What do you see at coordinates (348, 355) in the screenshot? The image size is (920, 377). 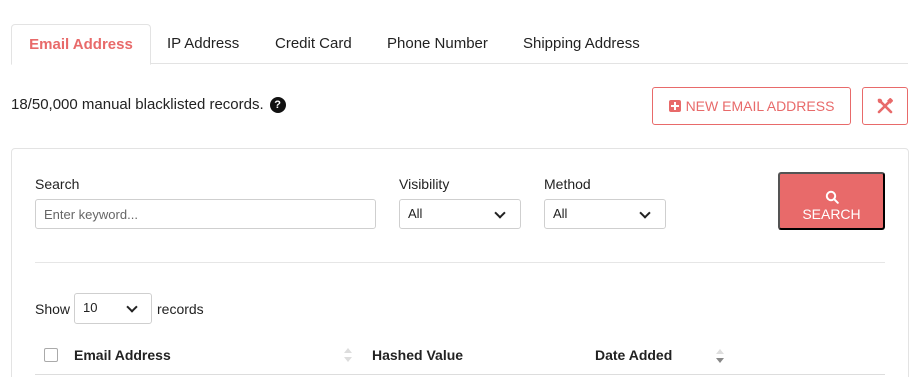 I see `sort-icon` at bounding box center [348, 355].